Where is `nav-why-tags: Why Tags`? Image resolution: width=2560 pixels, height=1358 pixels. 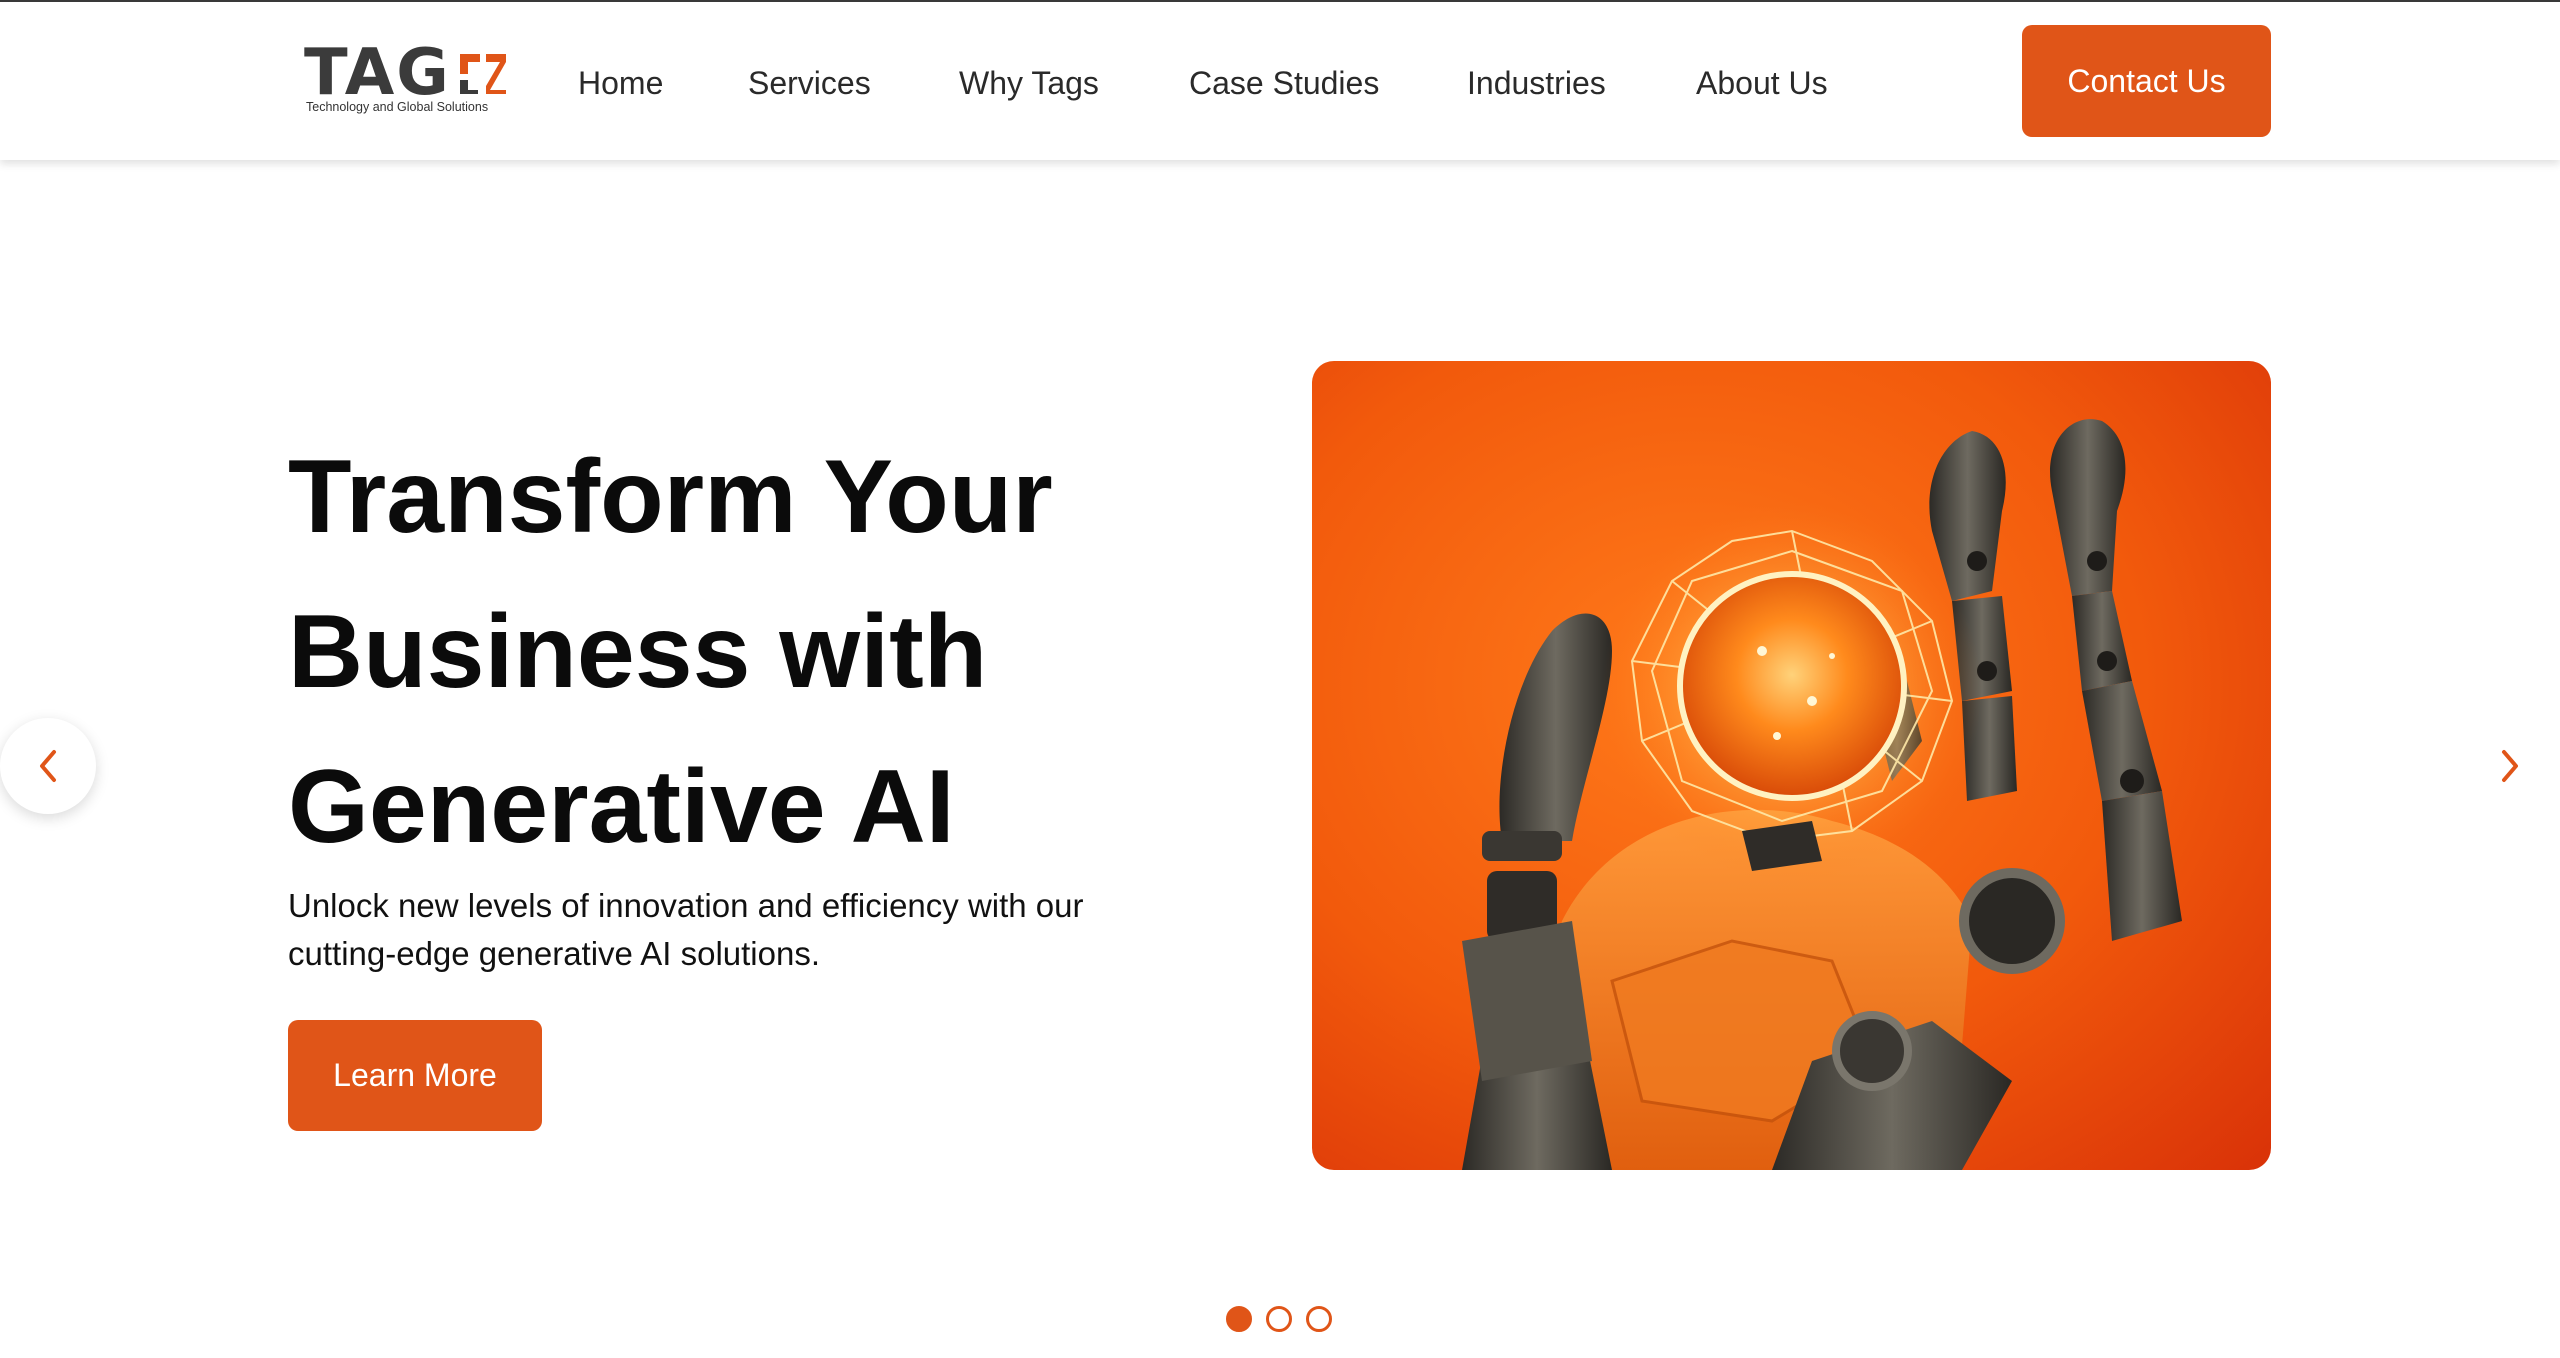
nav-why-tags: Why Tags is located at coordinates (1029, 83).